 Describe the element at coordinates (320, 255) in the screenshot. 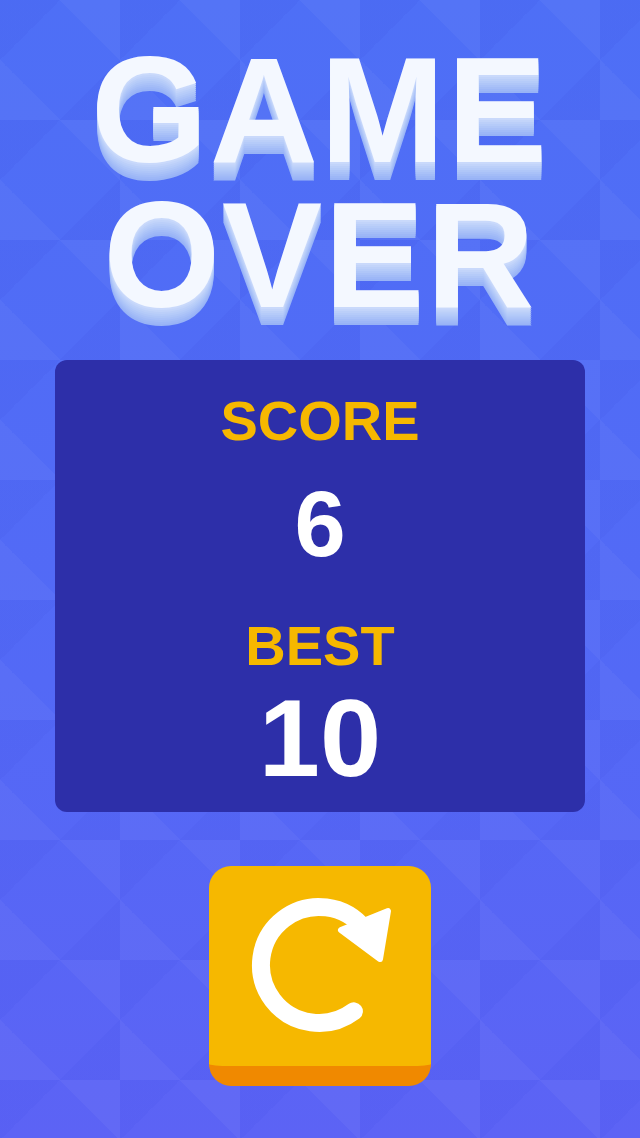

I see `title-word: OVER` at that location.